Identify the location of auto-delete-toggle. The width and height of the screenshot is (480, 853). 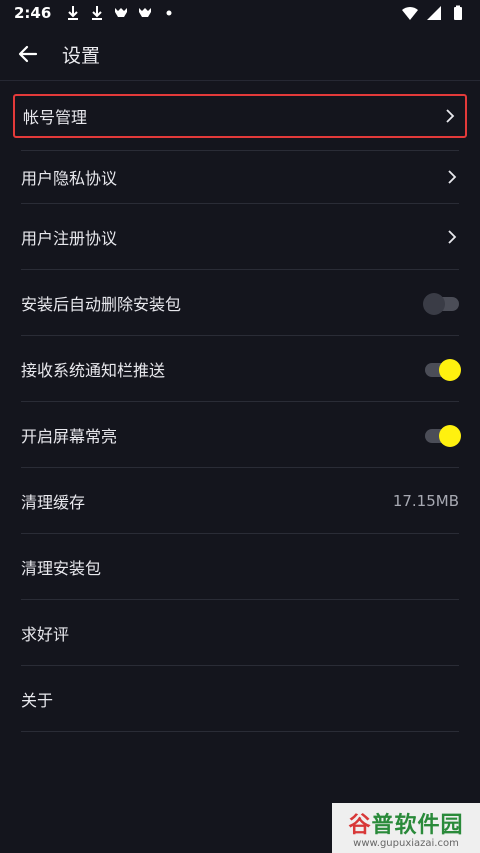
(441, 303).